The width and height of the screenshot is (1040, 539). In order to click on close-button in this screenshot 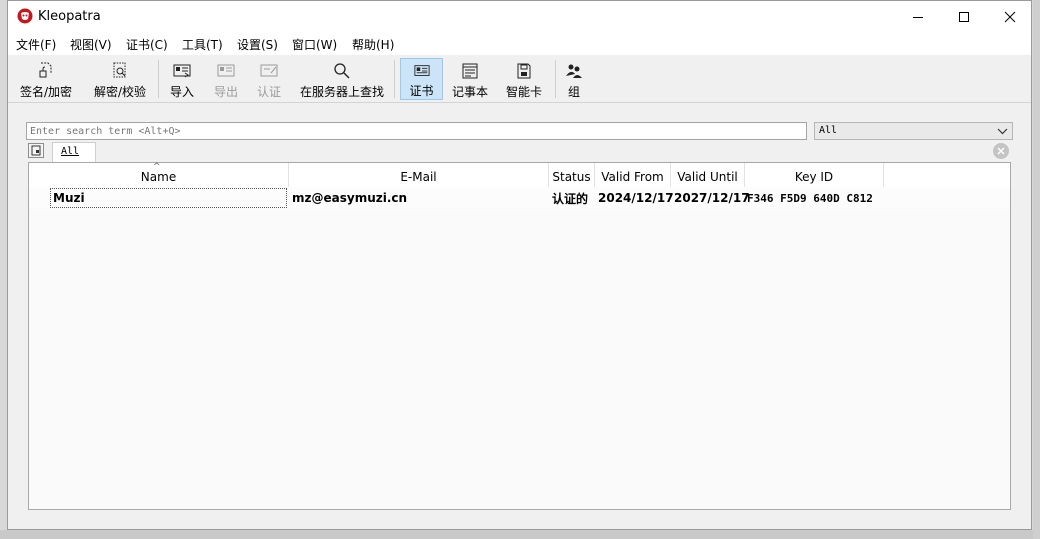, I will do `click(1010, 17)`.